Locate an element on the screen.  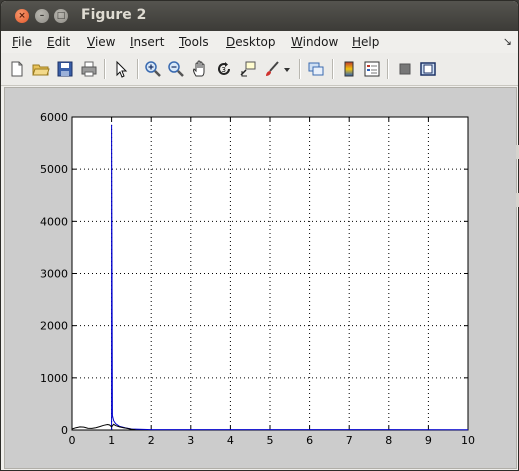
x-tick-label: 4 is located at coordinates (230, 440).